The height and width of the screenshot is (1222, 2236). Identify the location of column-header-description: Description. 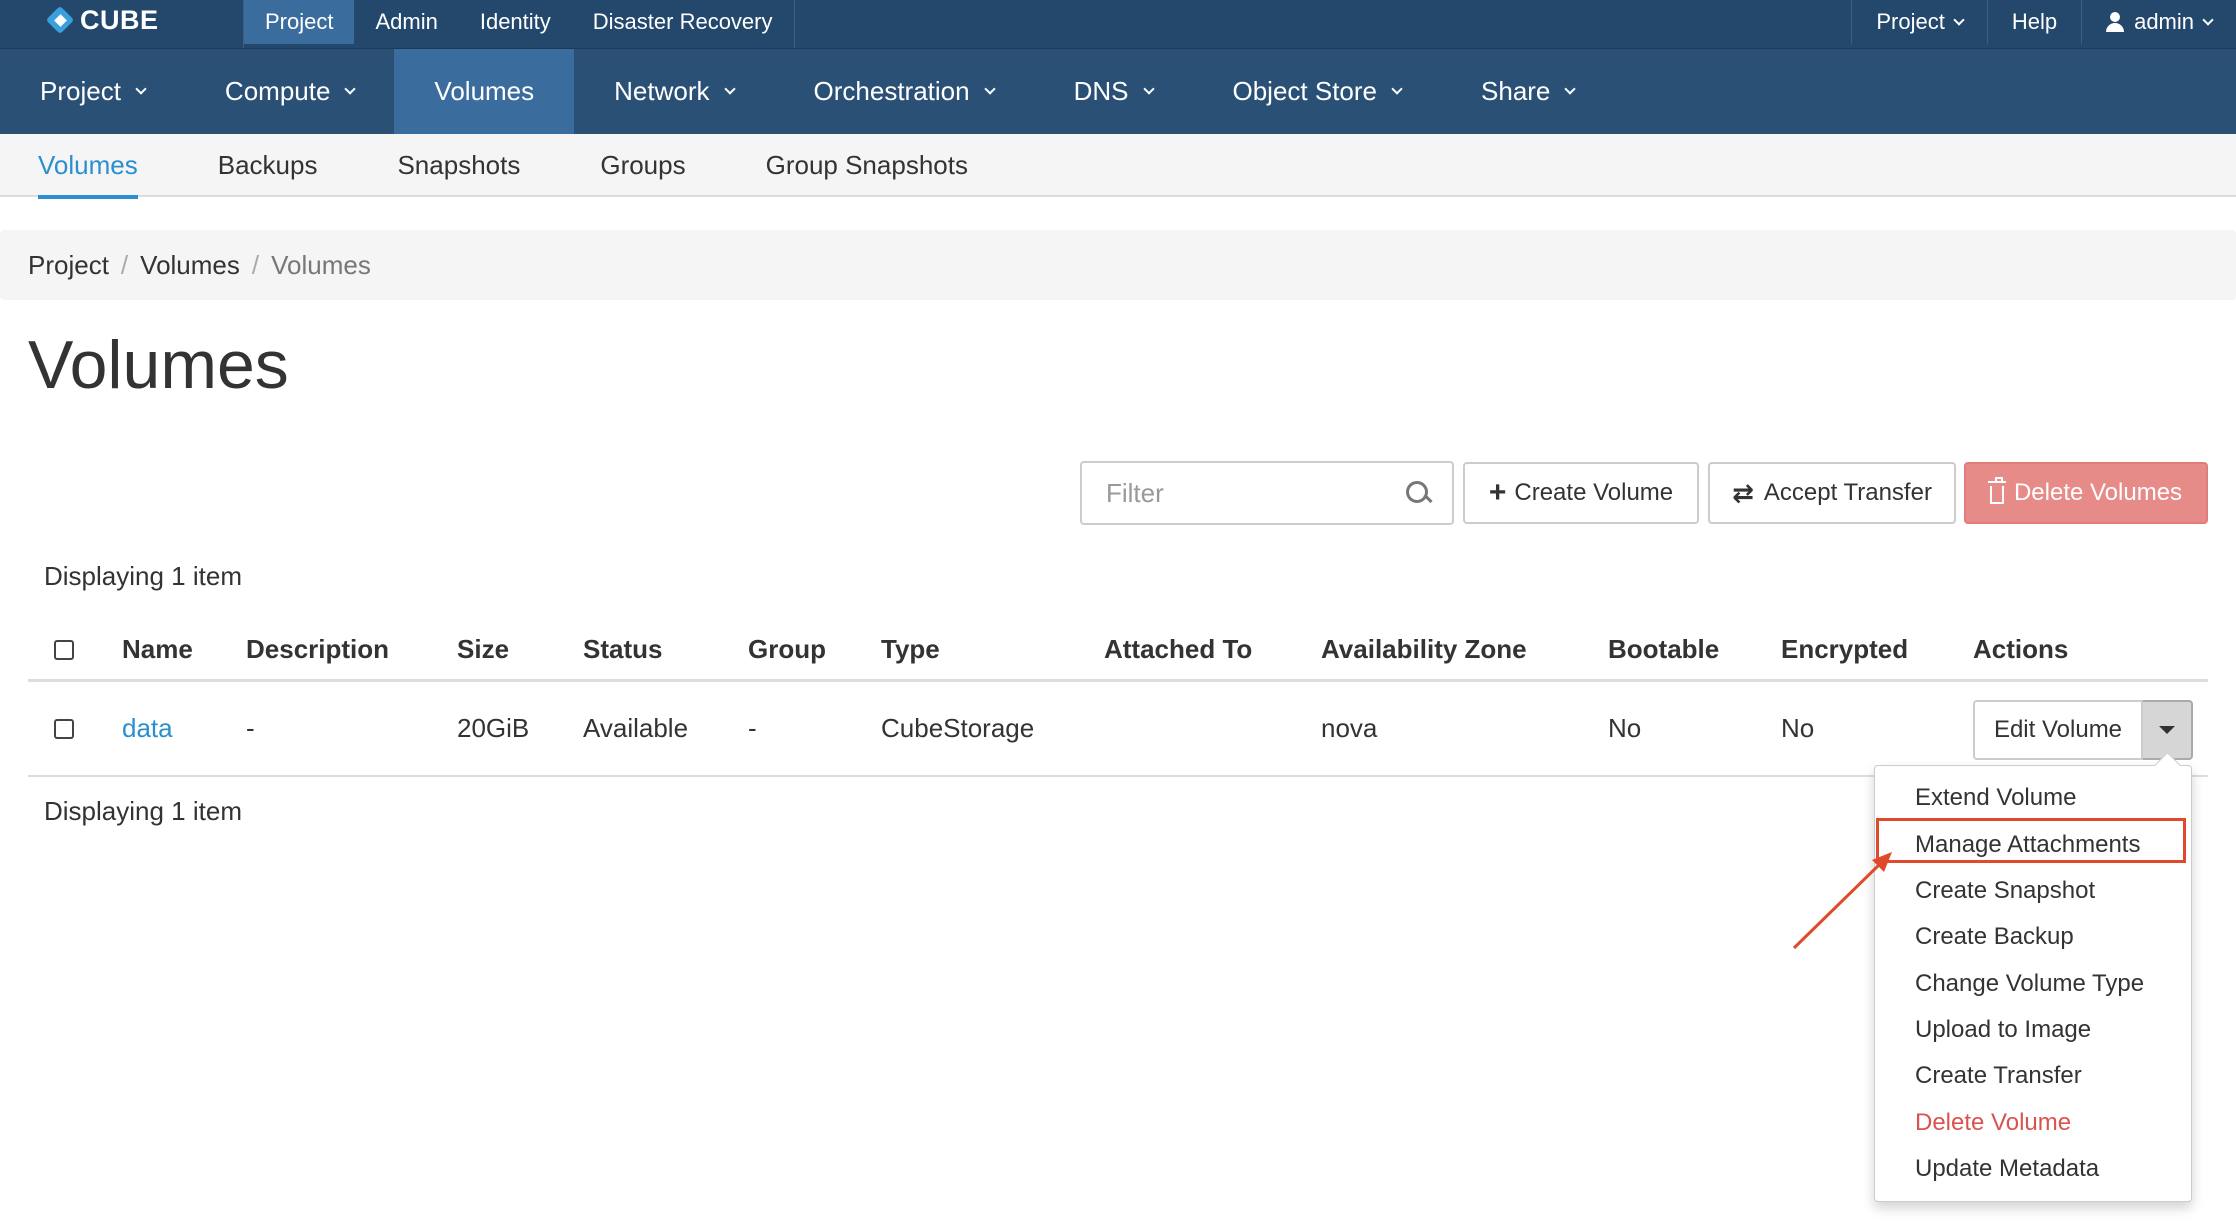
(317, 649).